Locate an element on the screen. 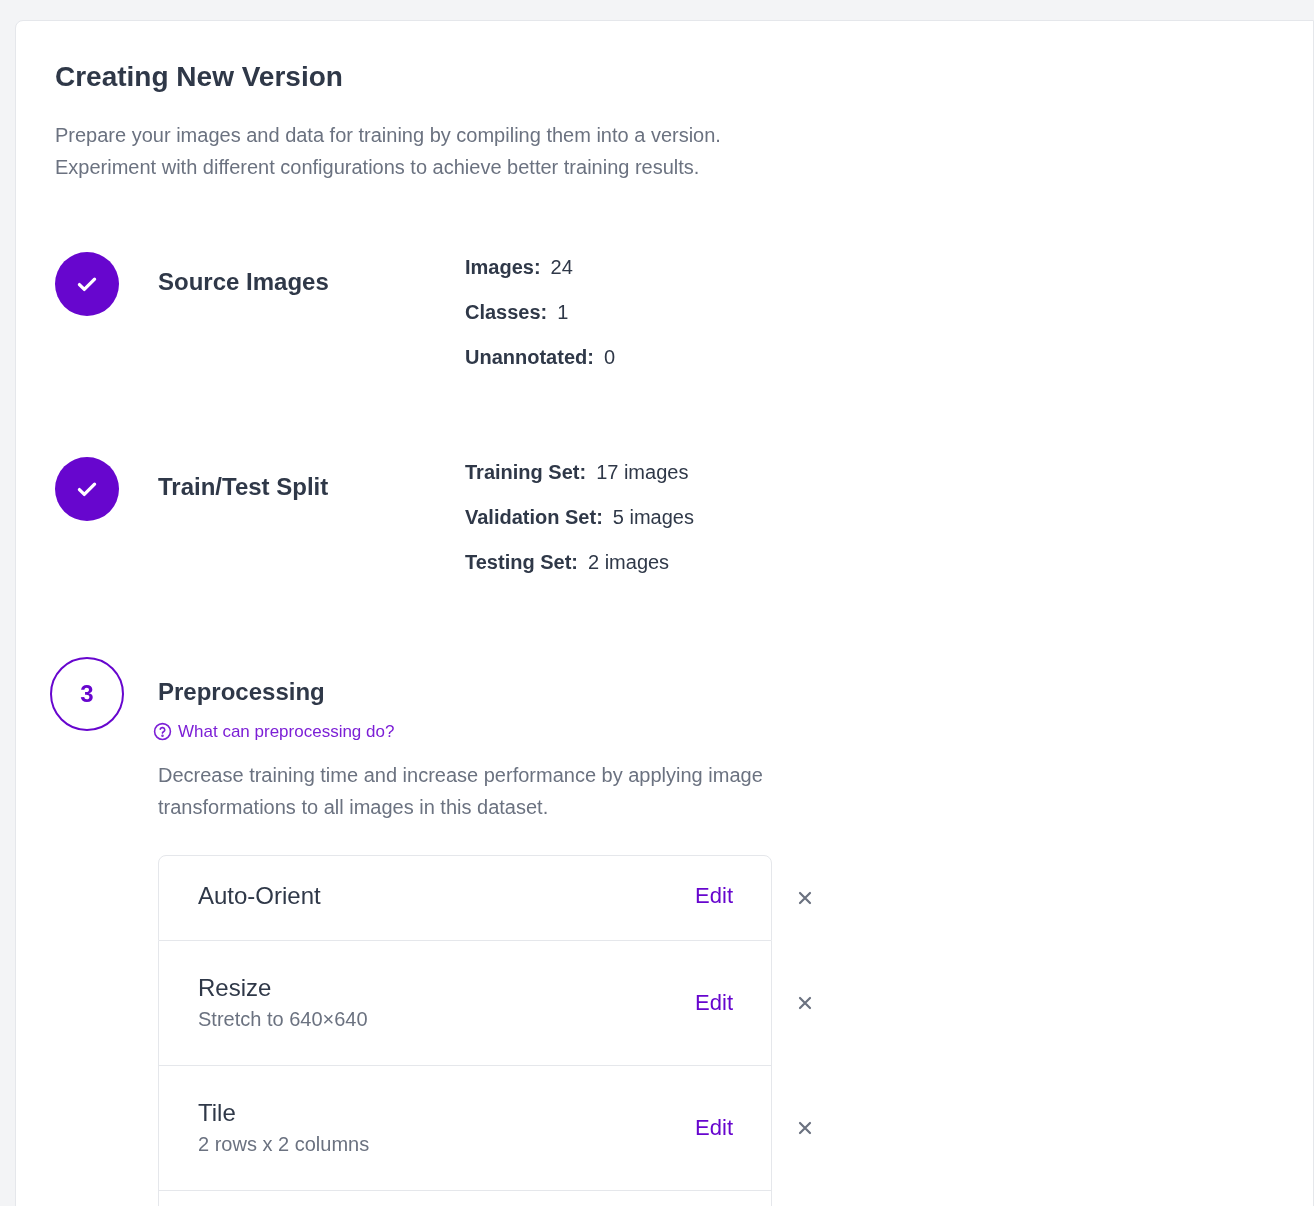  page-title: Creating New Version is located at coordinates (199, 77).